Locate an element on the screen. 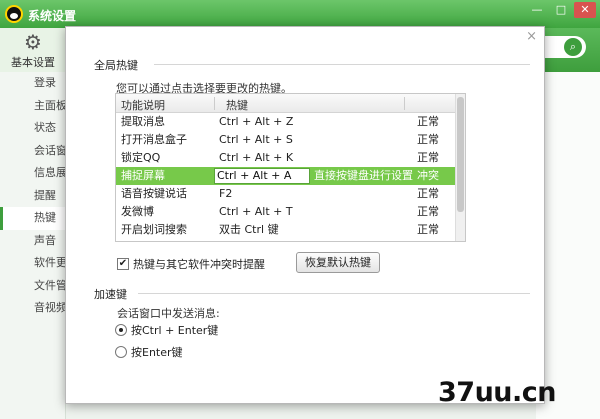 The image size is (600, 419). site-watermark: 37uu.cn is located at coordinates (497, 392).